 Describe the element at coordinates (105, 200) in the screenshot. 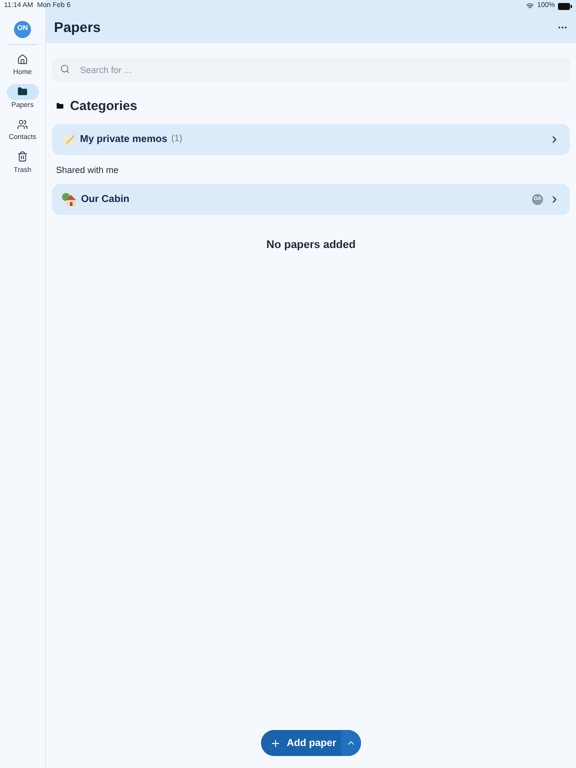

I see `category-name: Our Cabin` at that location.